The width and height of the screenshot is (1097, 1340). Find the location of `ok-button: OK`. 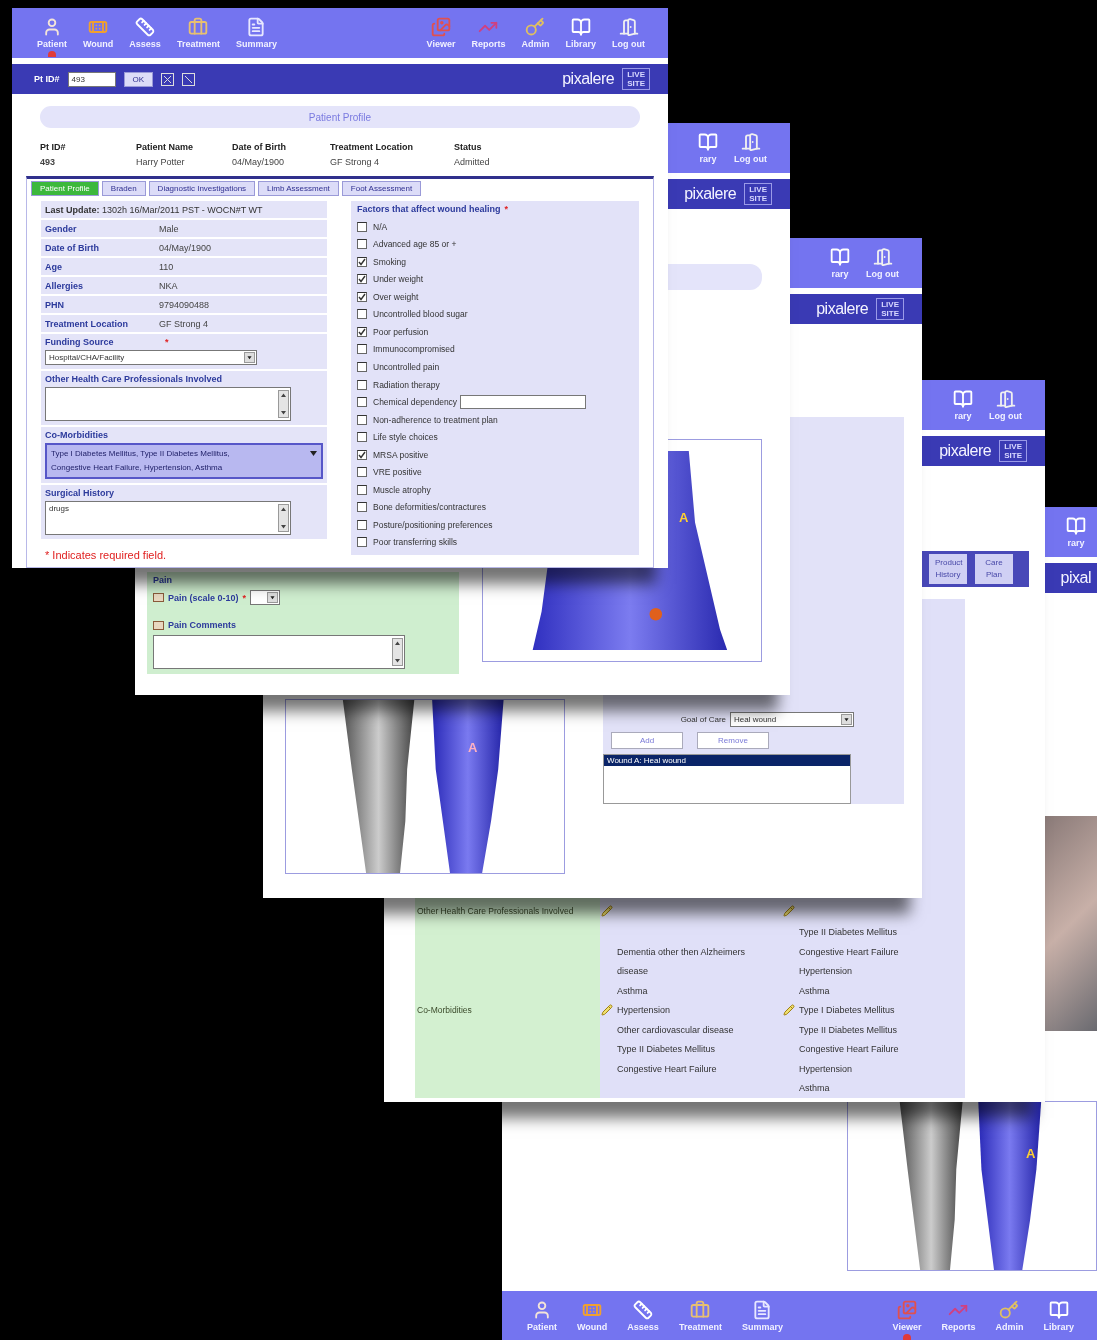

ok-button: OK is located at coordinates (138, 79).